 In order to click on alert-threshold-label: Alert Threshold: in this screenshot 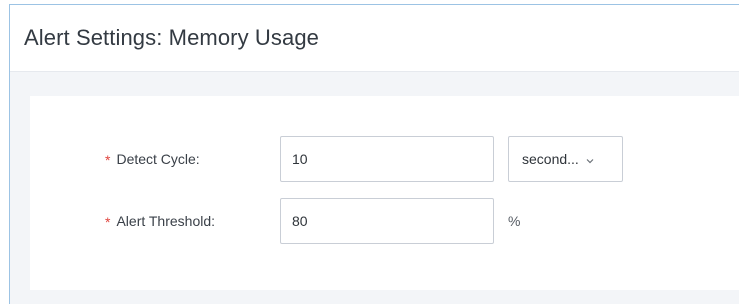, I will do `click(166, 221)`.